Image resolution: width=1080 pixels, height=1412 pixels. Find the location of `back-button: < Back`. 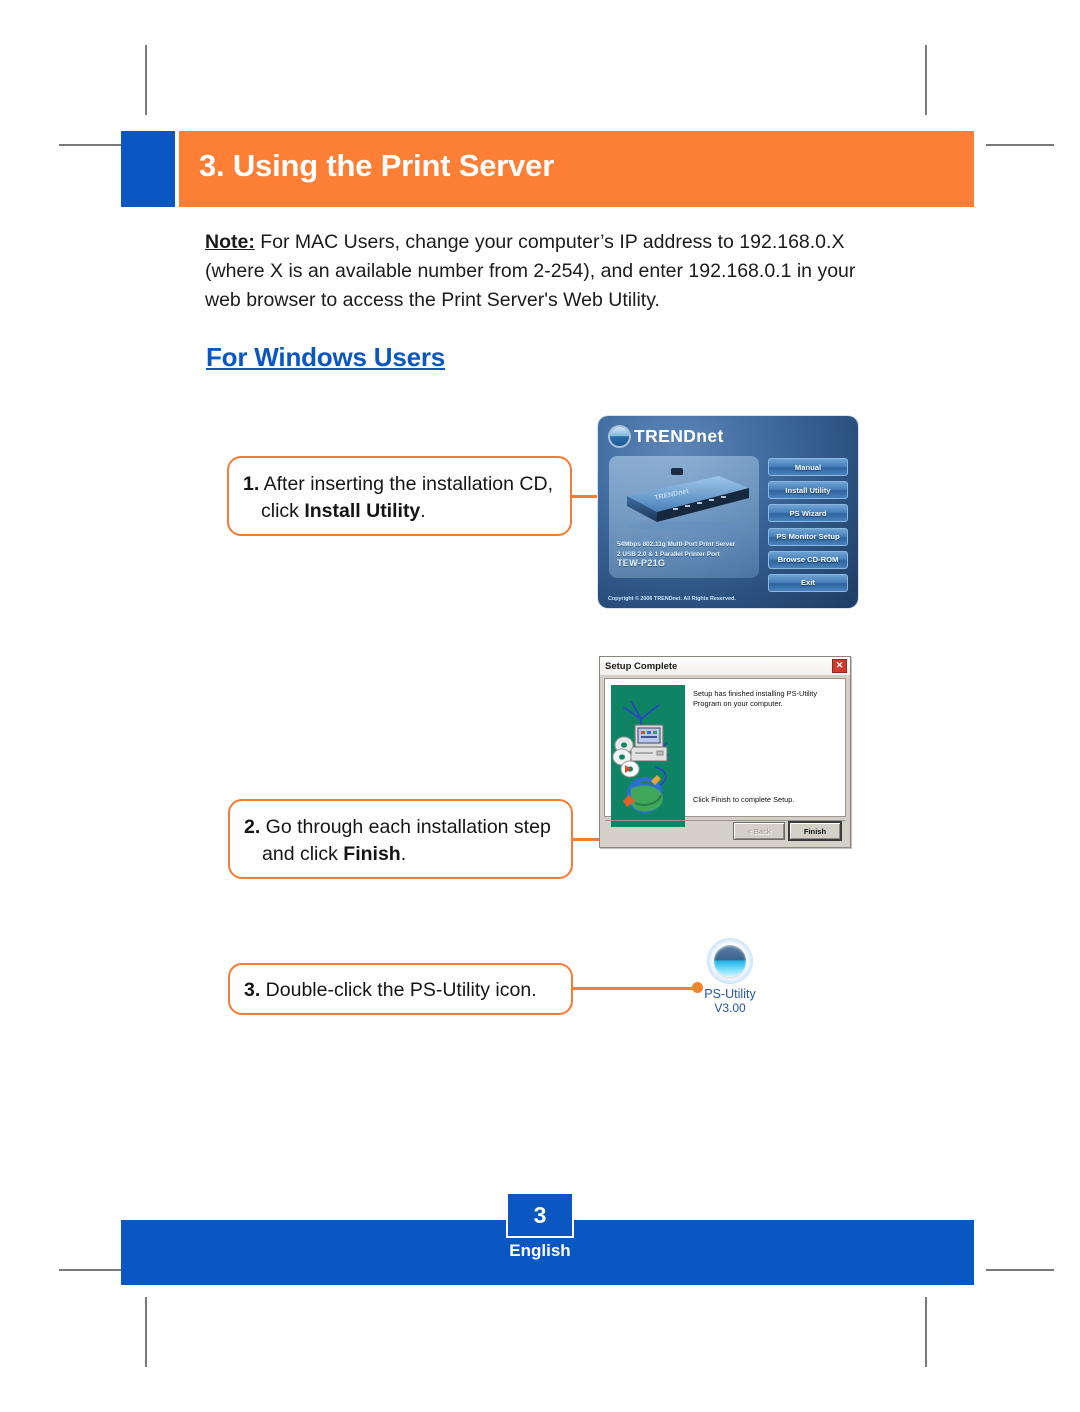

back-button: < Back is located at coordinates (759, 831).